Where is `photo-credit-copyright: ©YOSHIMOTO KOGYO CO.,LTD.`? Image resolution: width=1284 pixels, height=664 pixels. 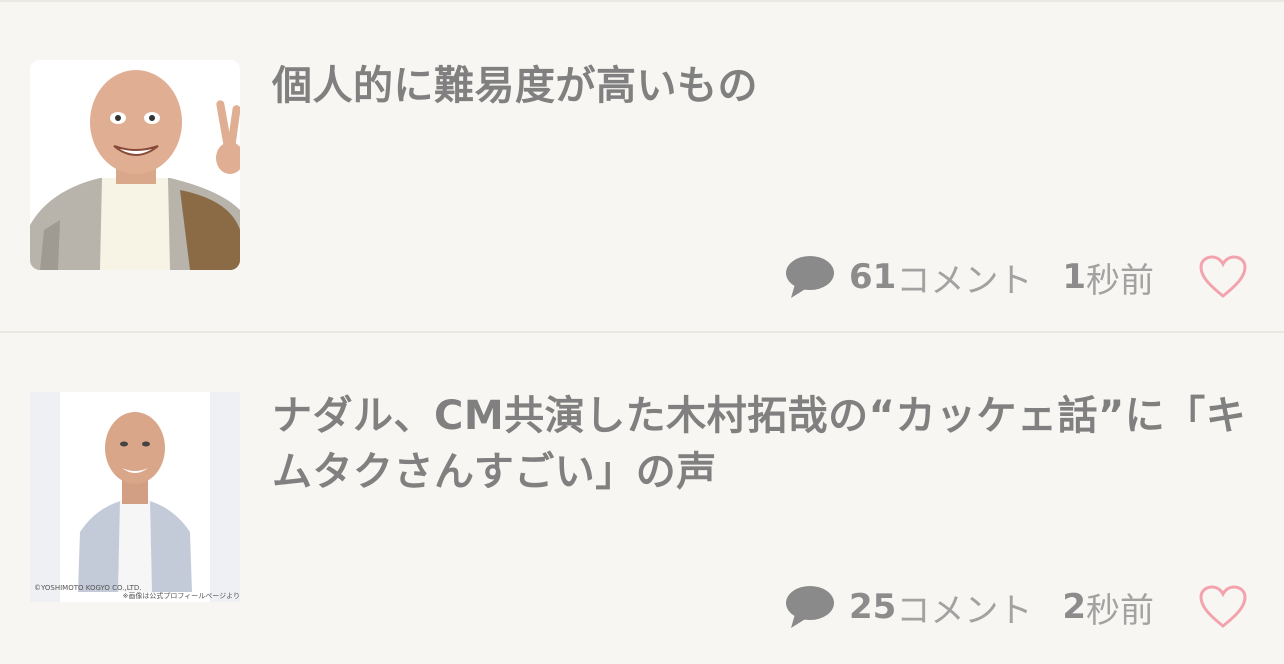 photo-credit-copyright: ©YOSHIMOTO KOGYO CO.,LTD. is located at coordinates (88, 588).